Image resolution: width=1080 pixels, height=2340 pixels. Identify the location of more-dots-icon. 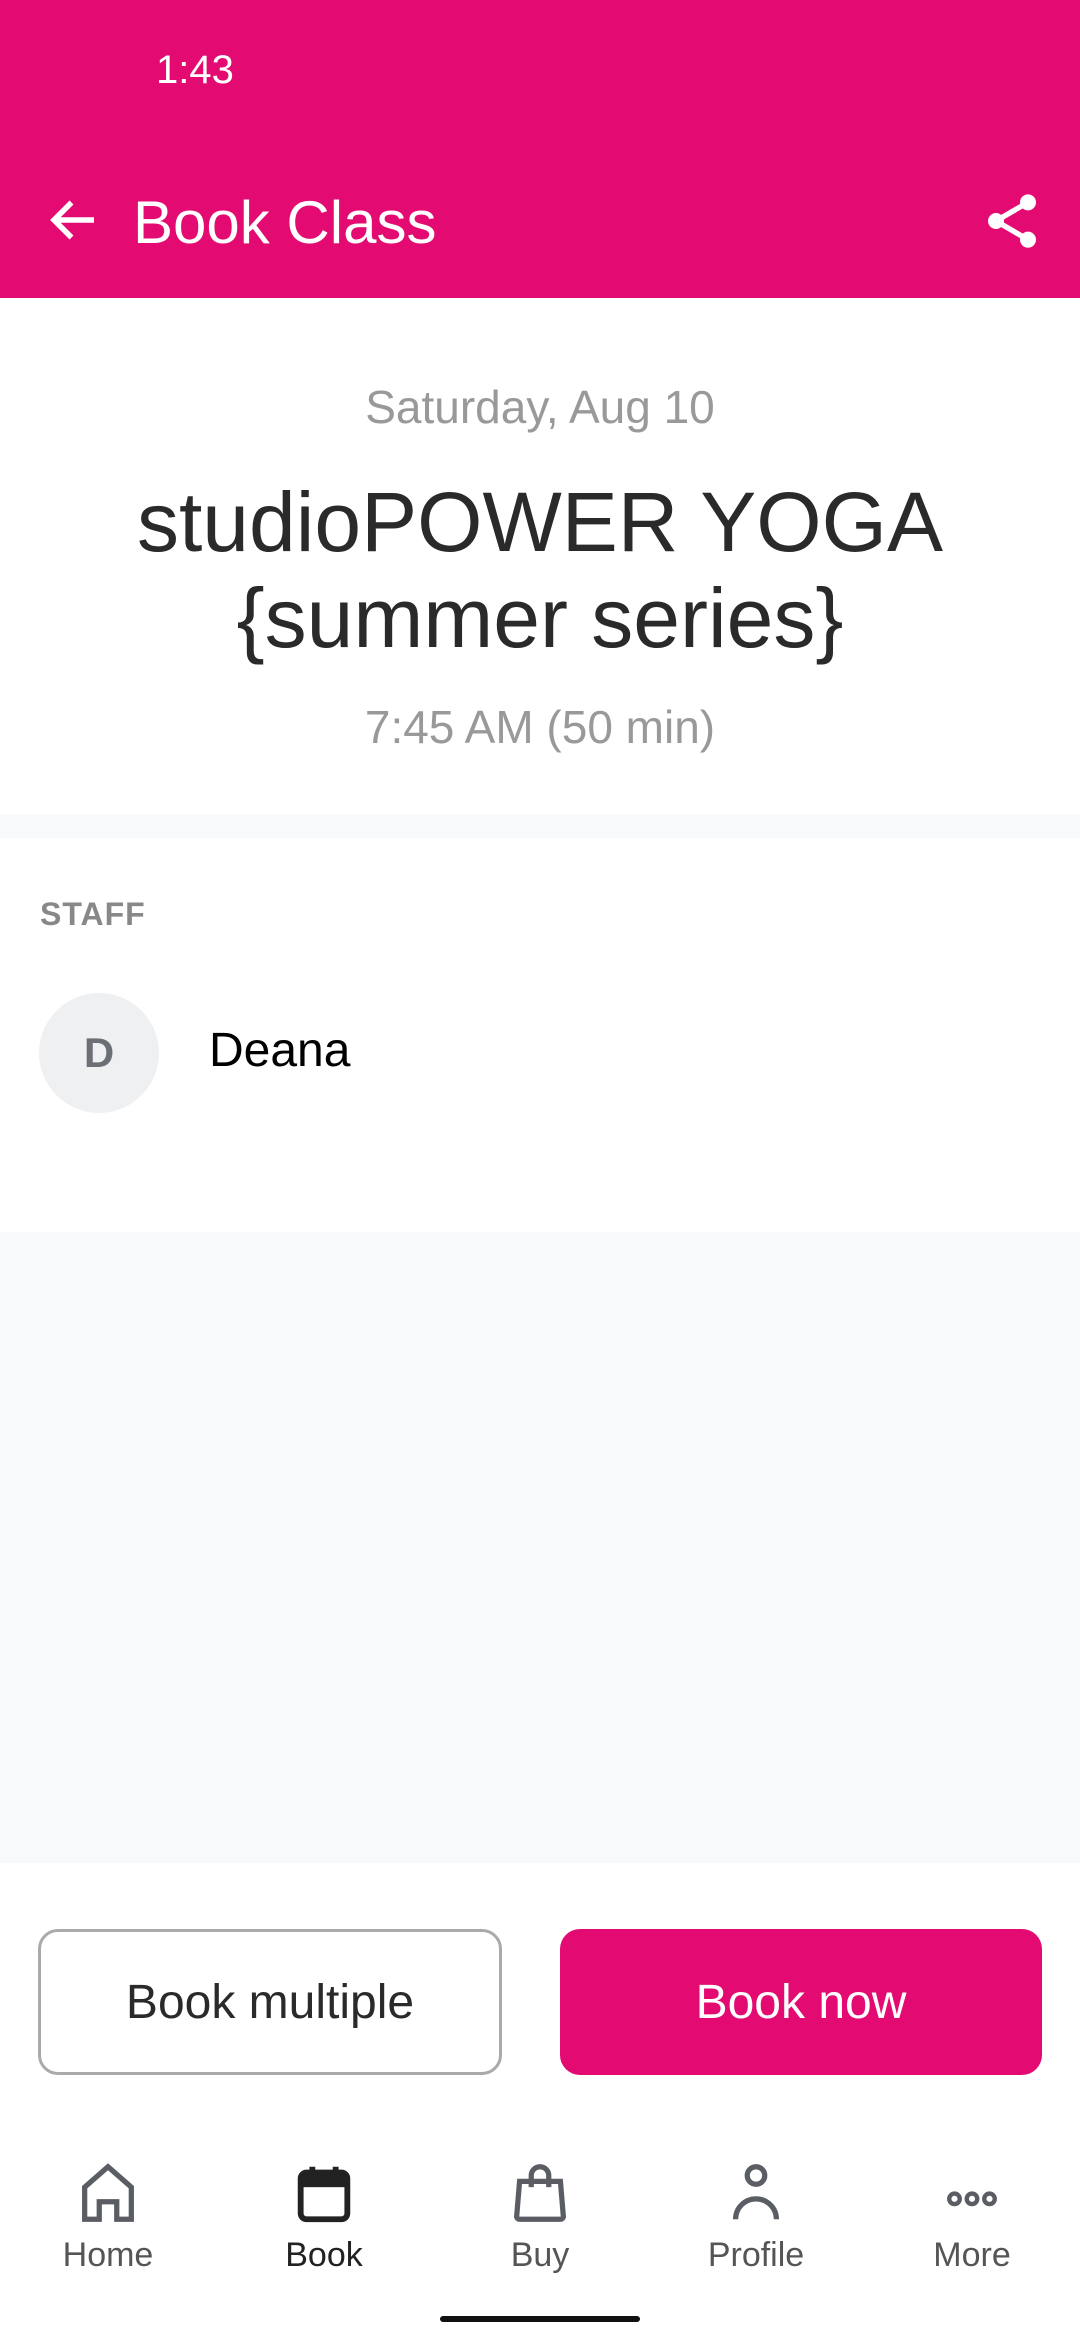
(972, 2199).